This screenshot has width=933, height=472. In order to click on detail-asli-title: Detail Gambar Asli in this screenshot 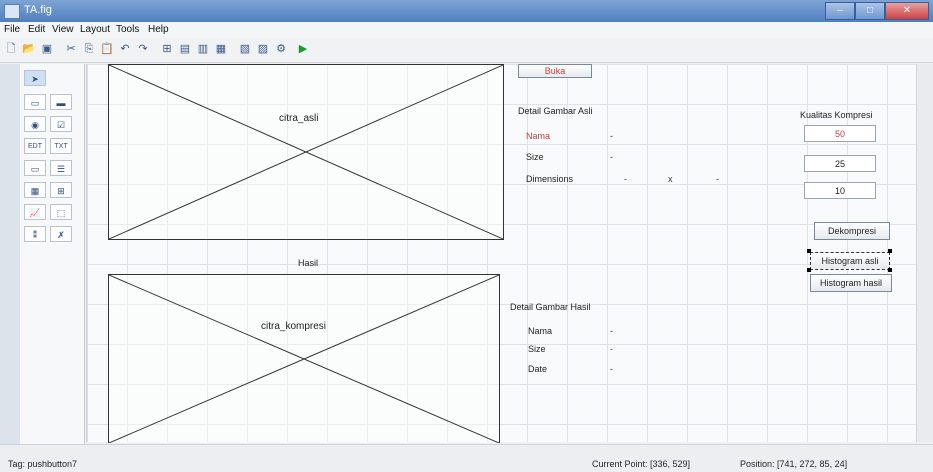, I will do `click(555, 111)`.